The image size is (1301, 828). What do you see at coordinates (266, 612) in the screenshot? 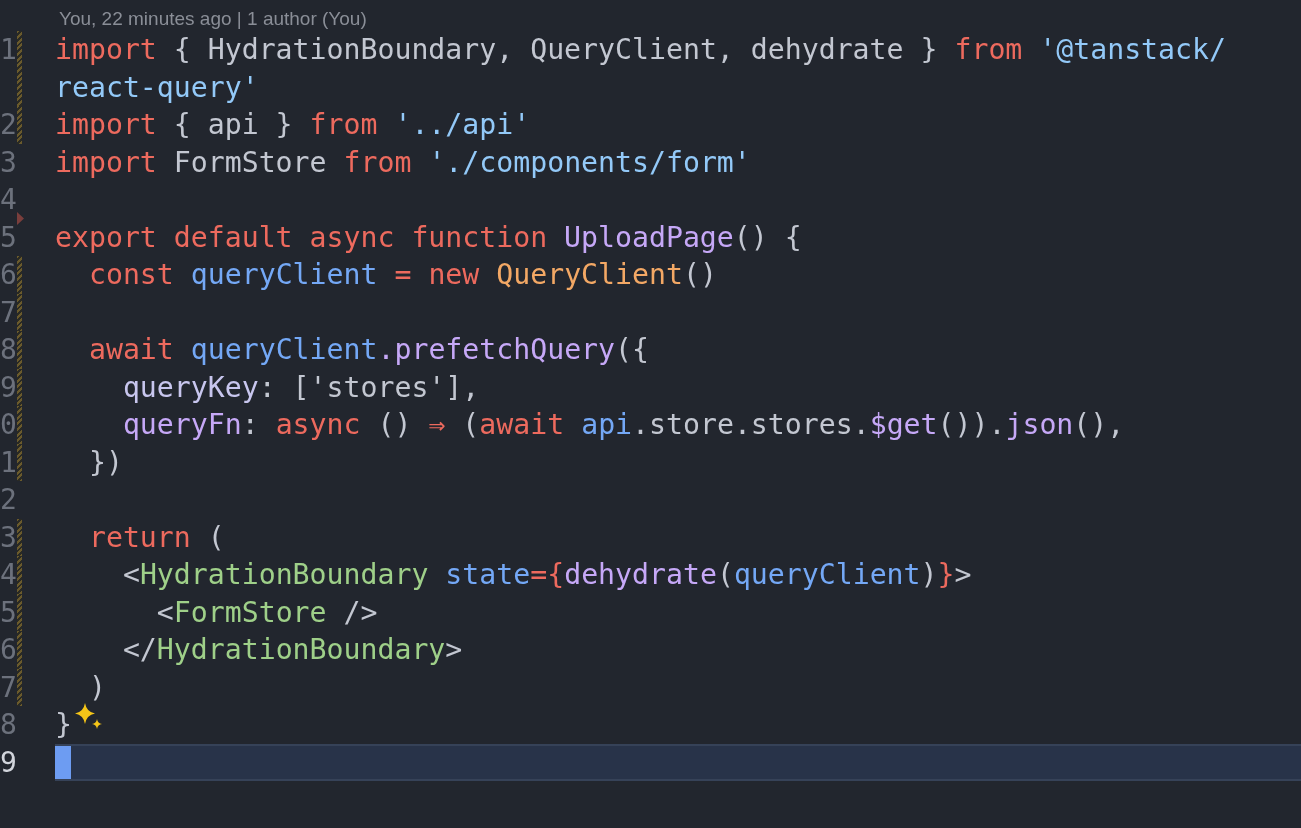
I see `code-line: <FormStore />` at bounding box center [266, 612].